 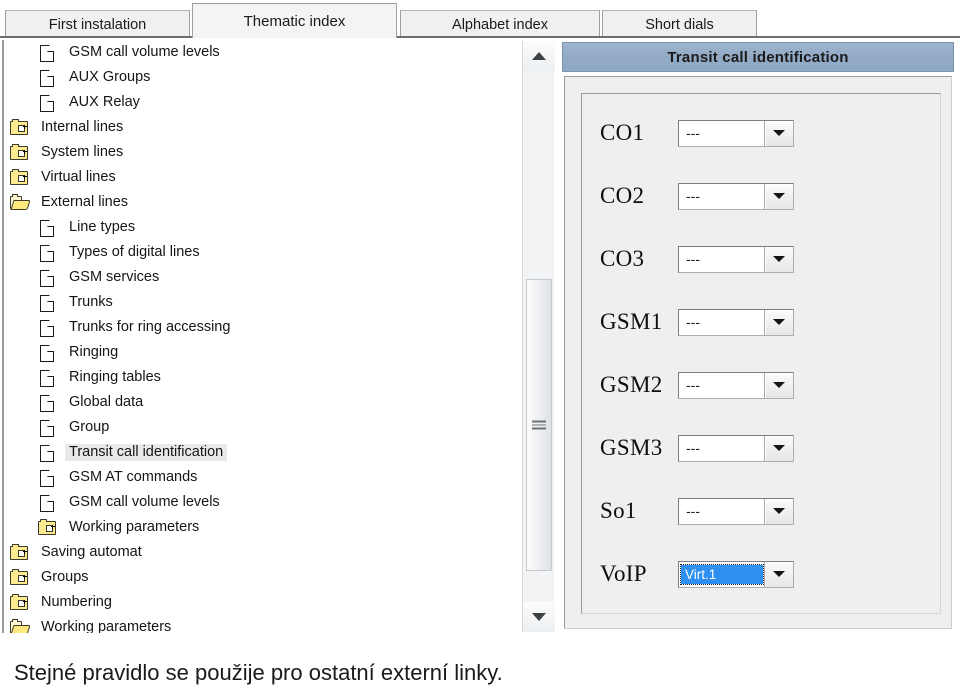 I want to click on combobox-voip: Virt.1, so click(x=736, y=574).